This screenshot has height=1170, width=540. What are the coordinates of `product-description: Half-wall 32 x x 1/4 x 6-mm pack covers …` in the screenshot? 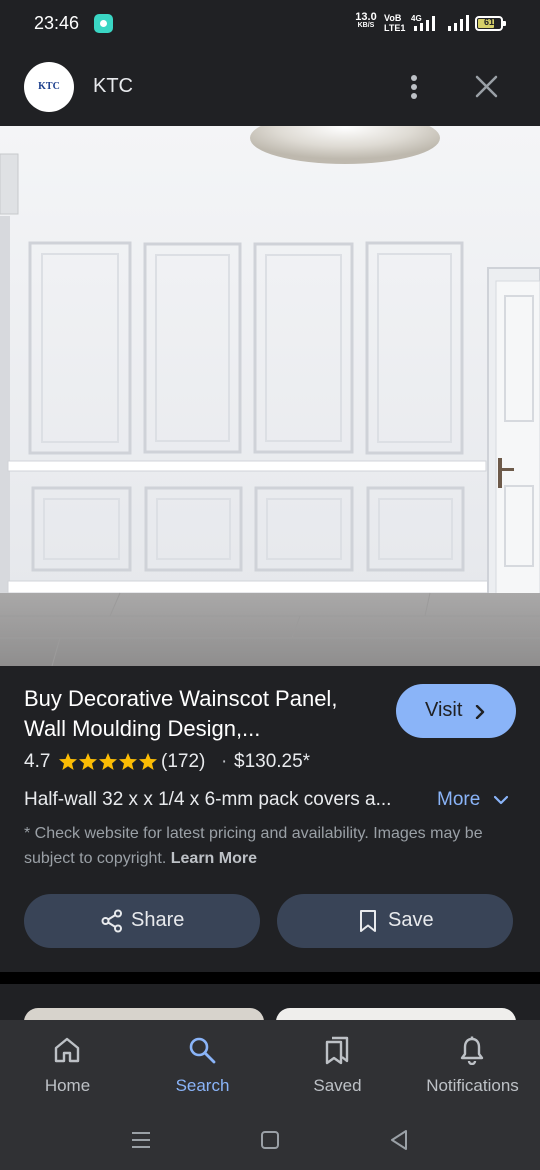 It's located at (208, 799).